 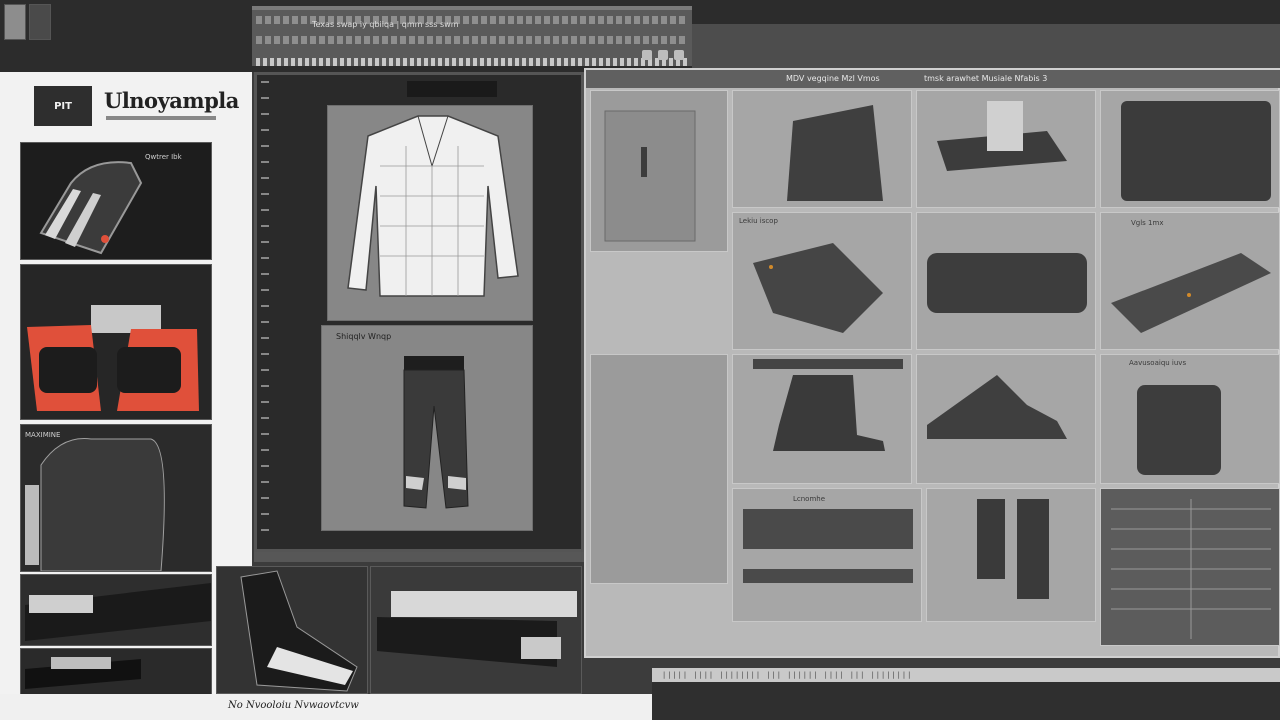 I want to click on bottom-caption: No Nvooloiu Nvwaovtcvw, so click(x=293, y=705).